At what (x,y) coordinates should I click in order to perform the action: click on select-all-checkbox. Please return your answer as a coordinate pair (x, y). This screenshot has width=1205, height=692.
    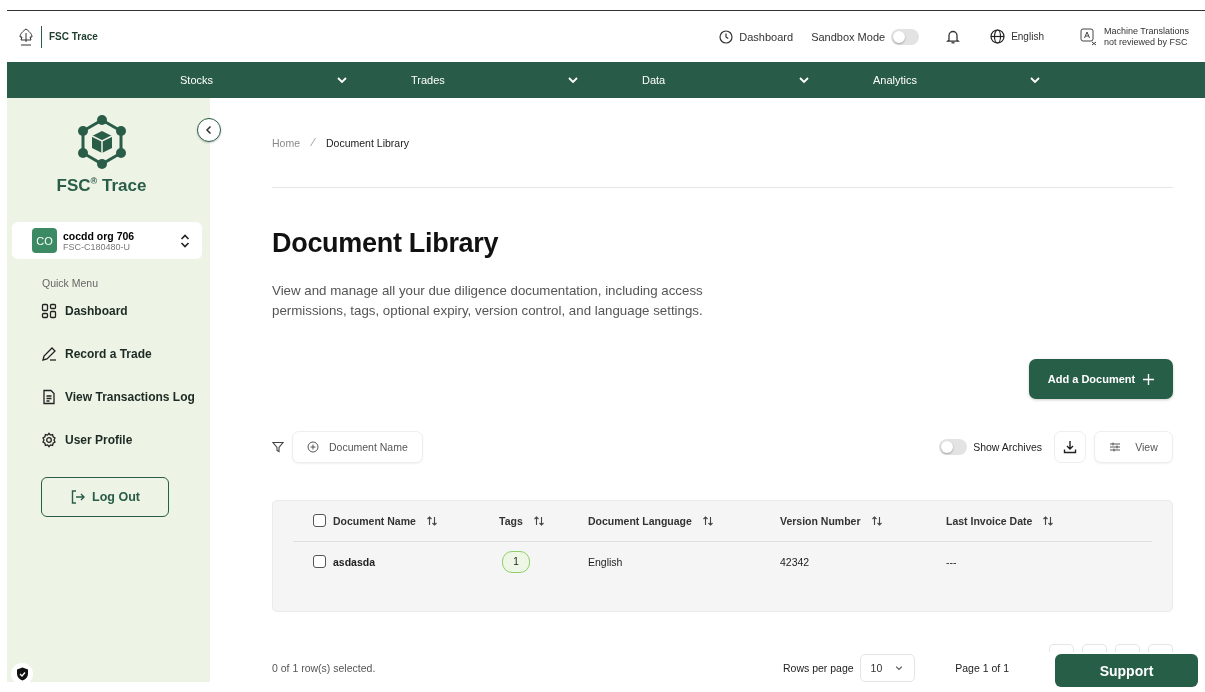
    Looking at the image, I should click on (319, 521).